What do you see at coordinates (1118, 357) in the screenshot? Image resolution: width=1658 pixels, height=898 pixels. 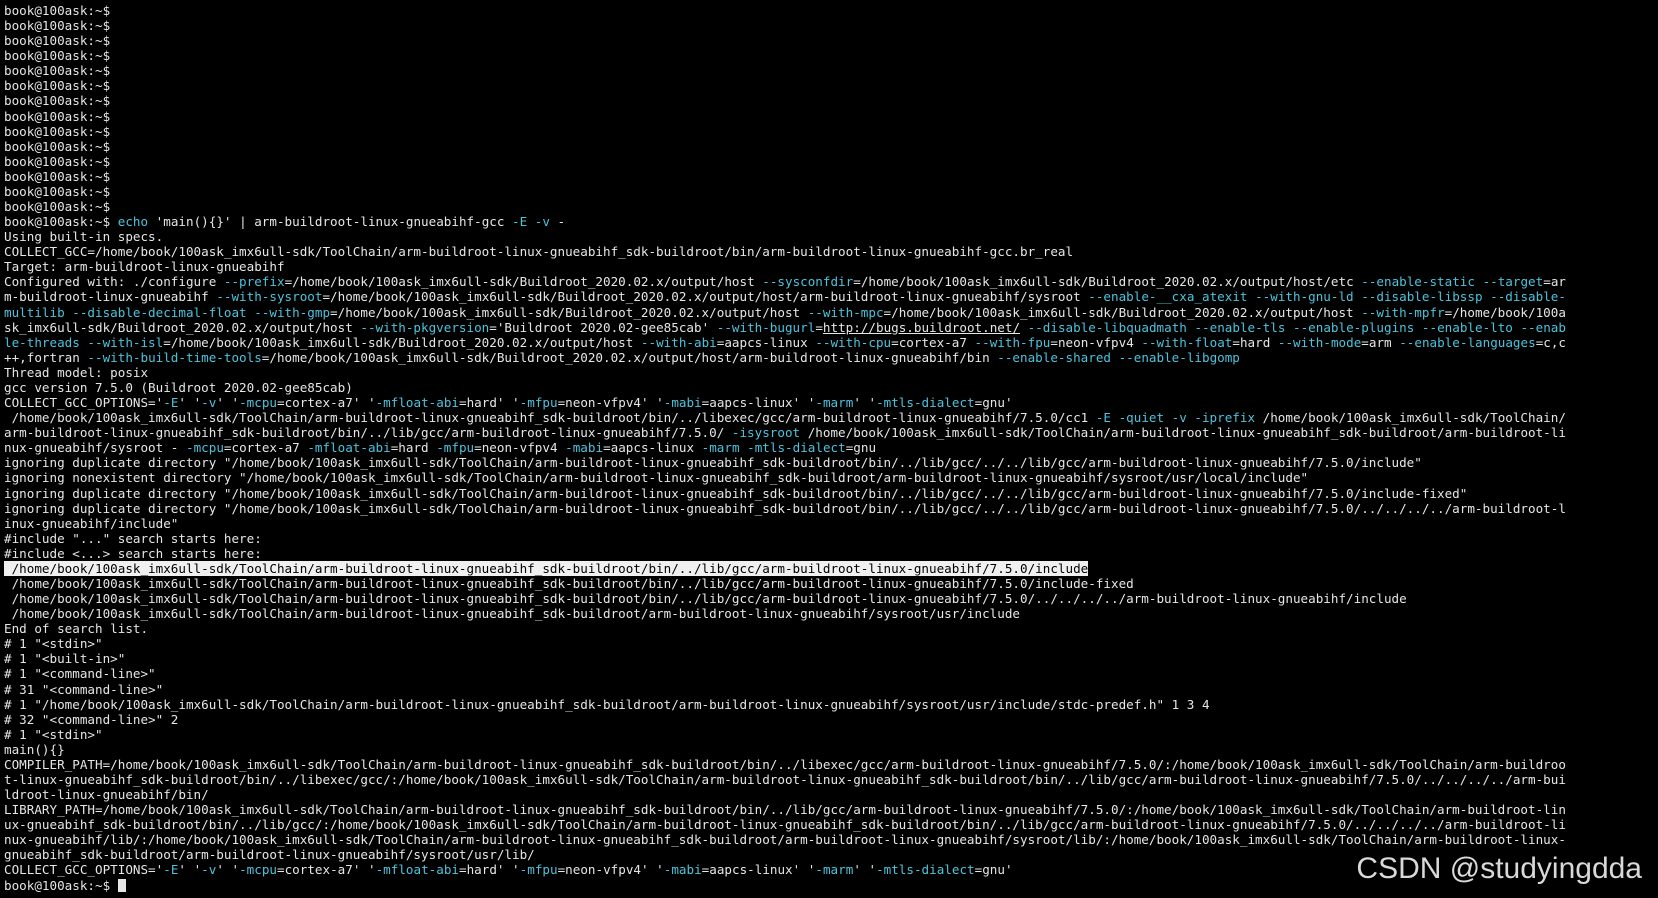 I see `terminal-text: --enable-shared --enable-libgomp` at bounding box center [1118, 357].